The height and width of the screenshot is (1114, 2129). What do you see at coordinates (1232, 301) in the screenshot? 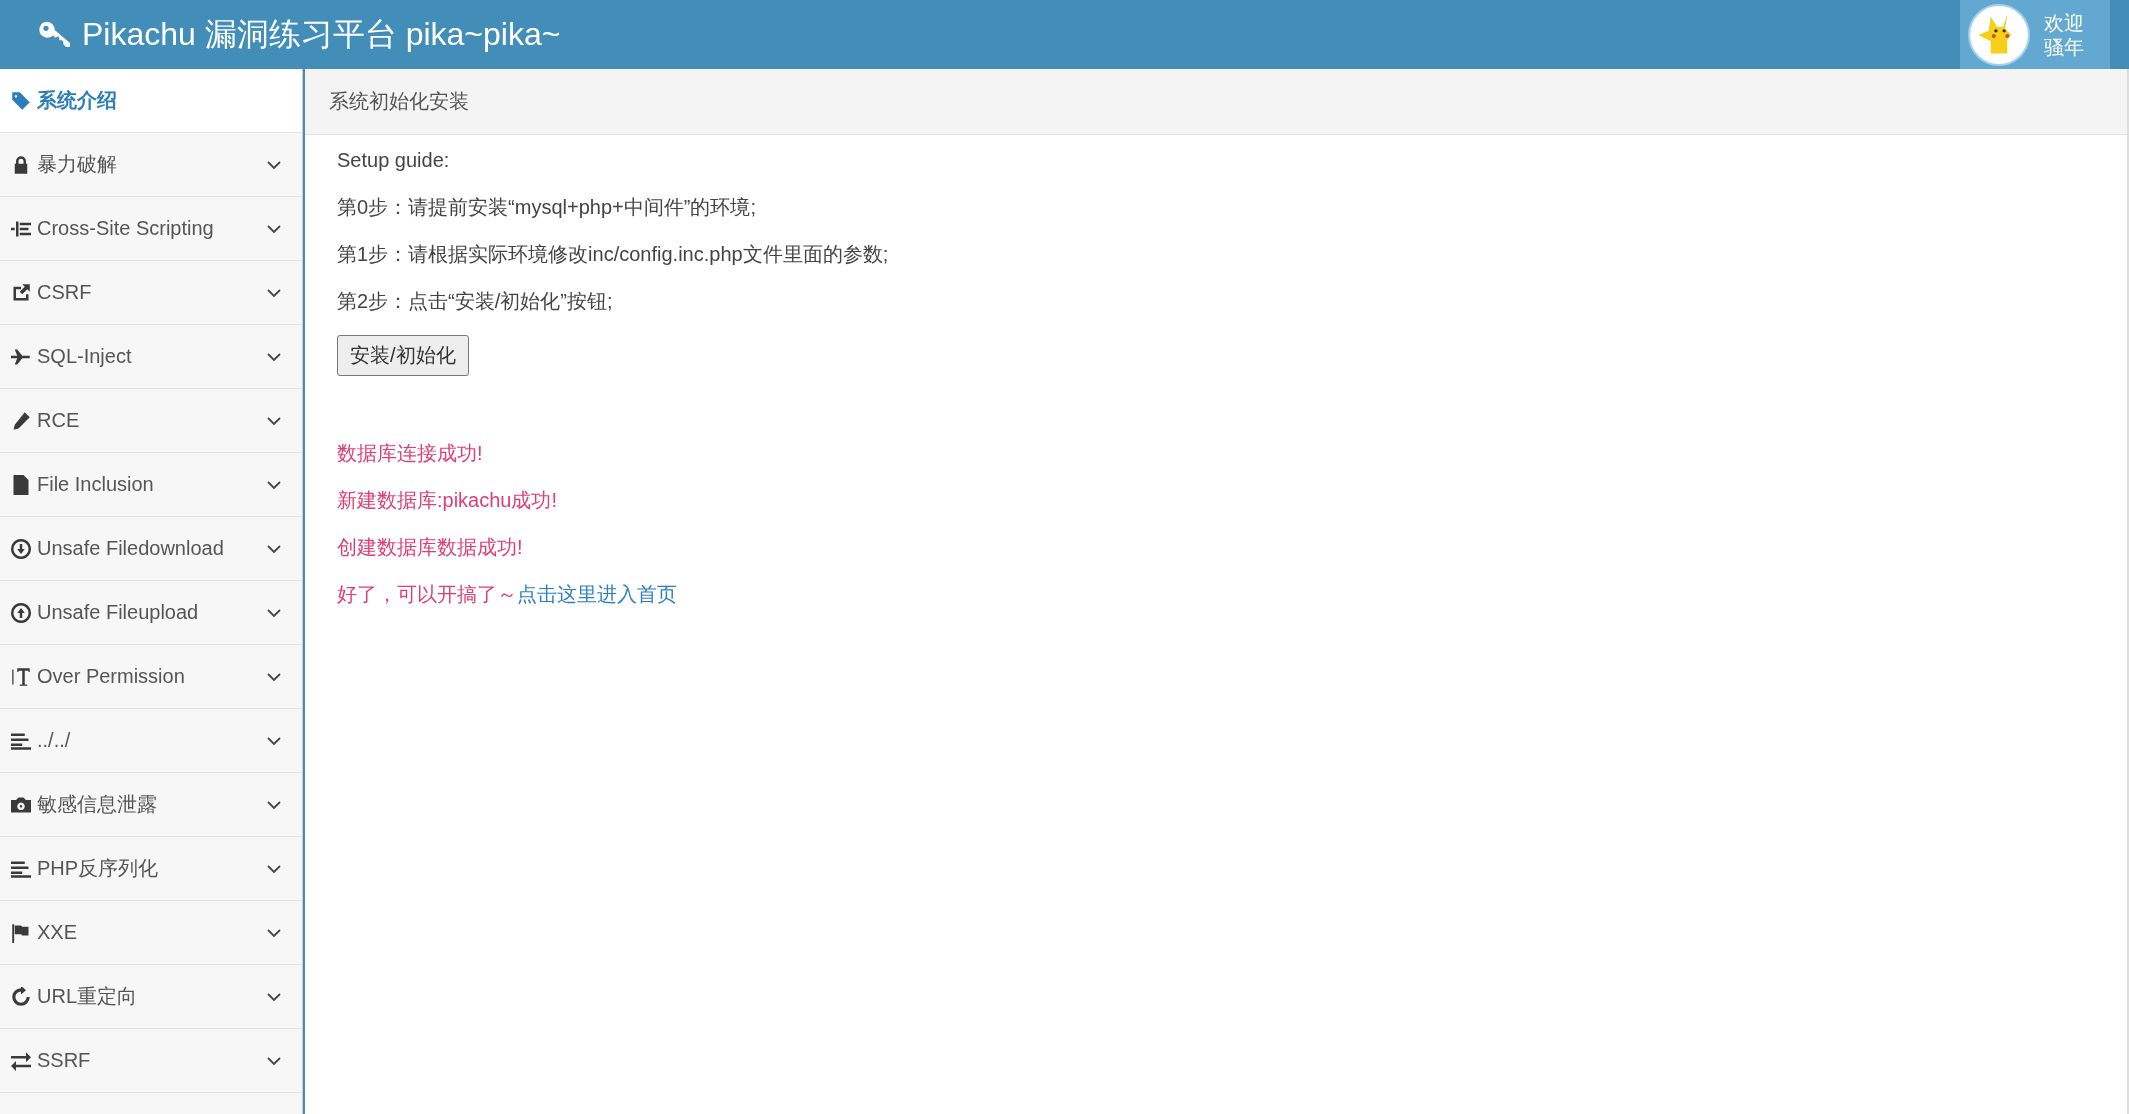
I see `guide-step: 第2步：点击“安装/初始化”按钮;` at bounding box center [1232, 301].